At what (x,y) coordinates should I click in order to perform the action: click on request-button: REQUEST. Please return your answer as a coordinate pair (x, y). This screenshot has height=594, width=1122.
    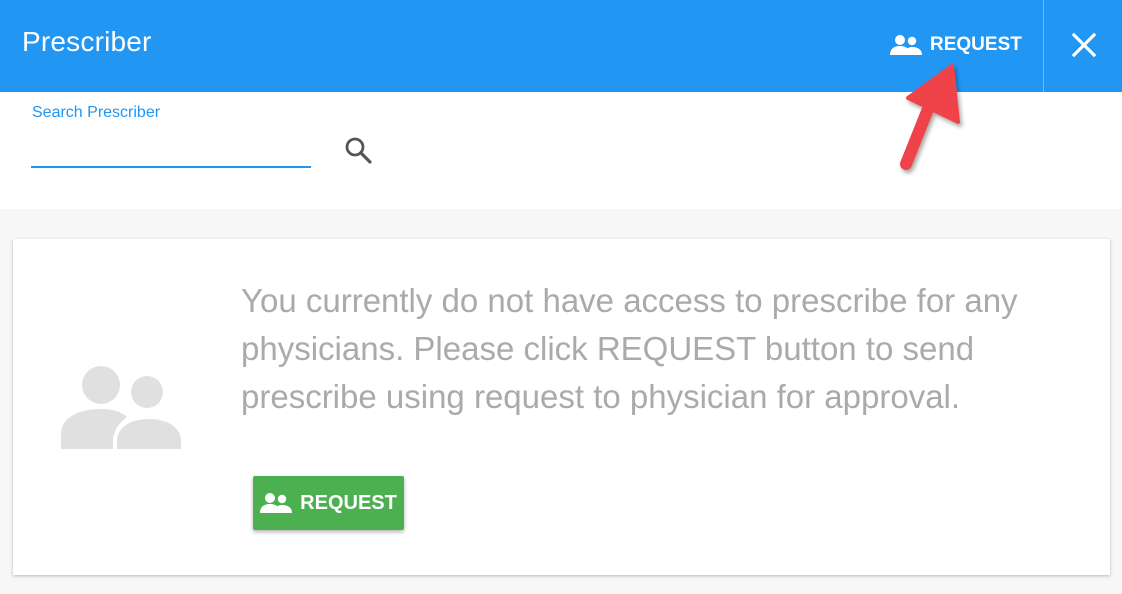
    Looking at the image, I should click on (328, 503).